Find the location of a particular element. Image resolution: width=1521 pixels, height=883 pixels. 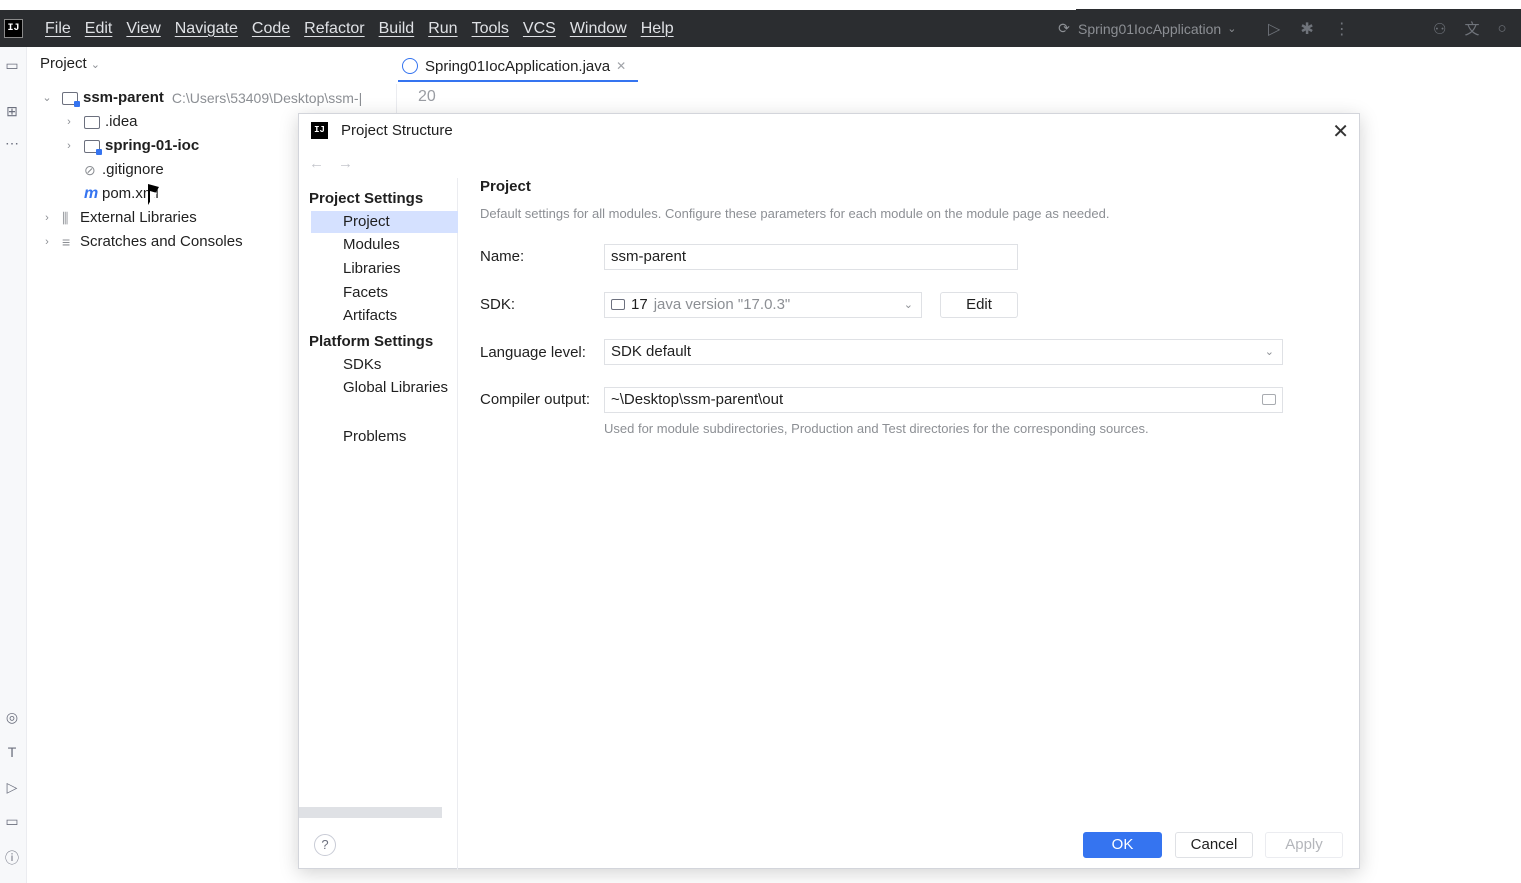

menu-edit: Edit is located at coordinates (99, 29).